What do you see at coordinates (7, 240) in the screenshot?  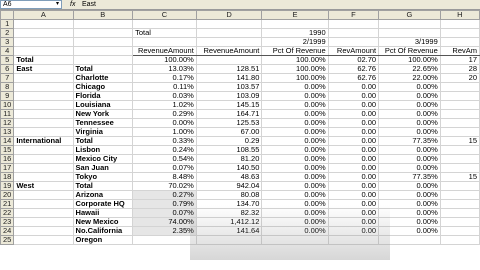 I see `row-header: 25` at bounding box center [7, 240].